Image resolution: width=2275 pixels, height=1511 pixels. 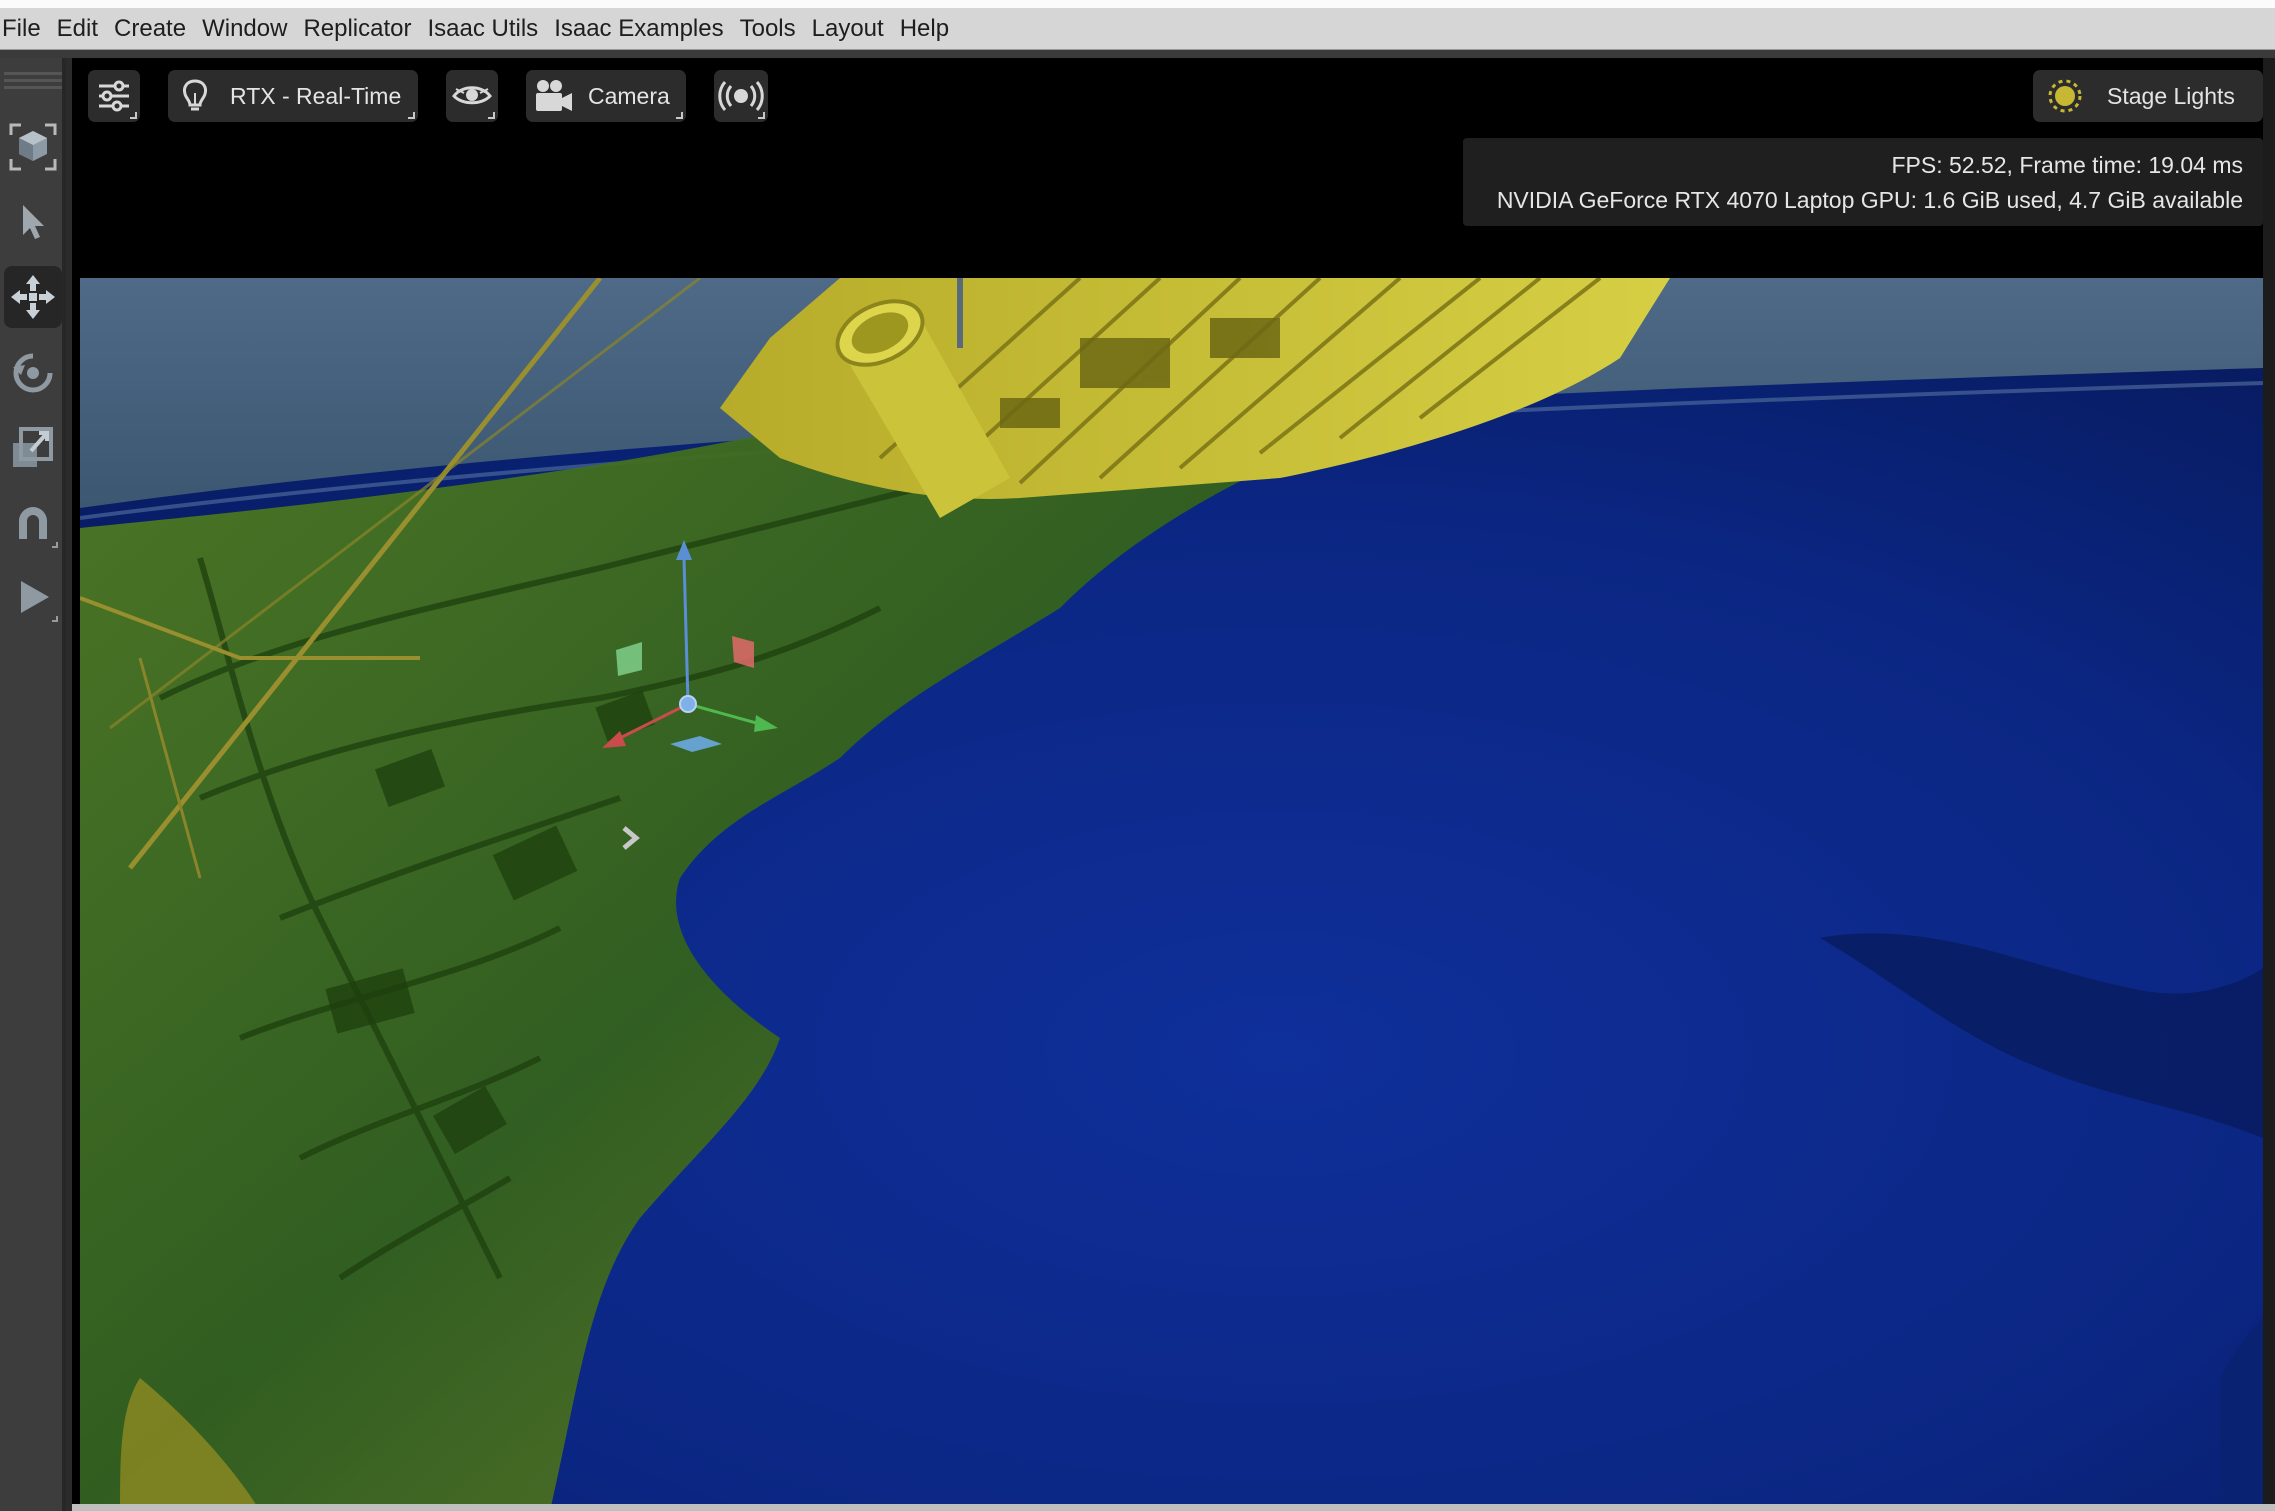 What do you see at coordinates (33, 523) in the screenshot?
I see `snap-magnet-icon` at bounding box center [33, 523].